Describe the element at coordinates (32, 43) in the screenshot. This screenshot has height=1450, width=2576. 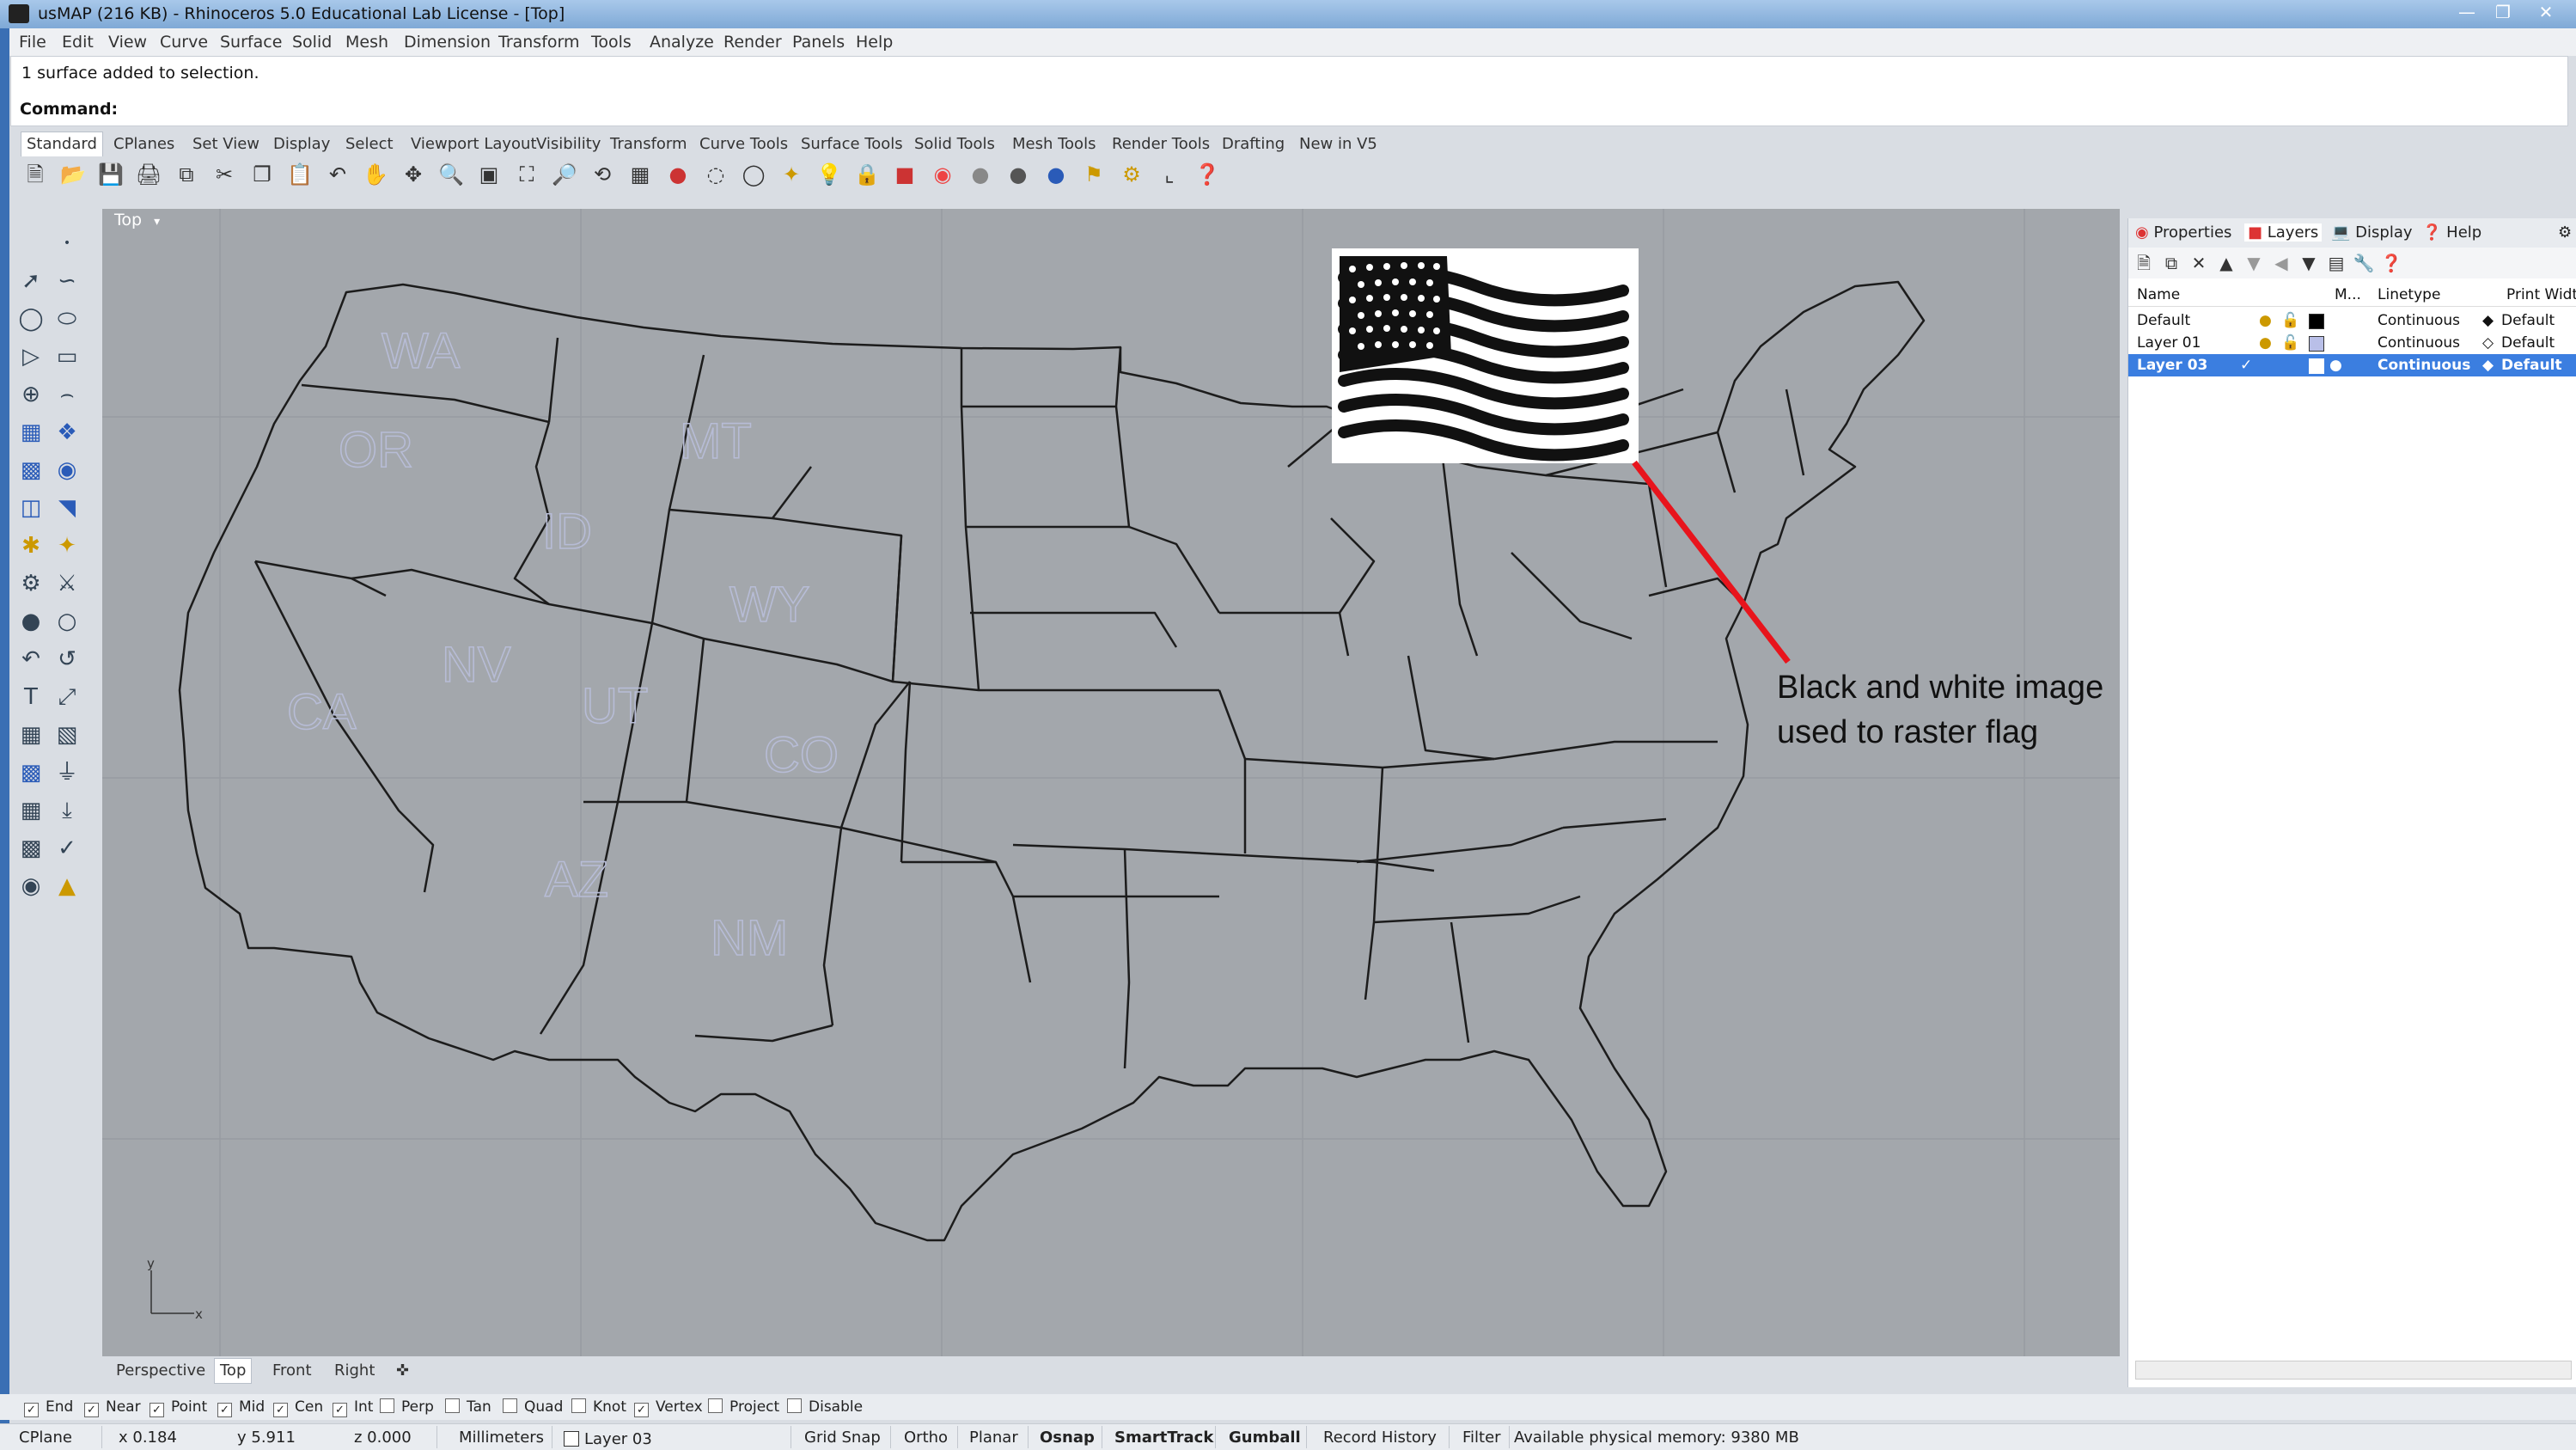
I see `menu-file: File` at that location.